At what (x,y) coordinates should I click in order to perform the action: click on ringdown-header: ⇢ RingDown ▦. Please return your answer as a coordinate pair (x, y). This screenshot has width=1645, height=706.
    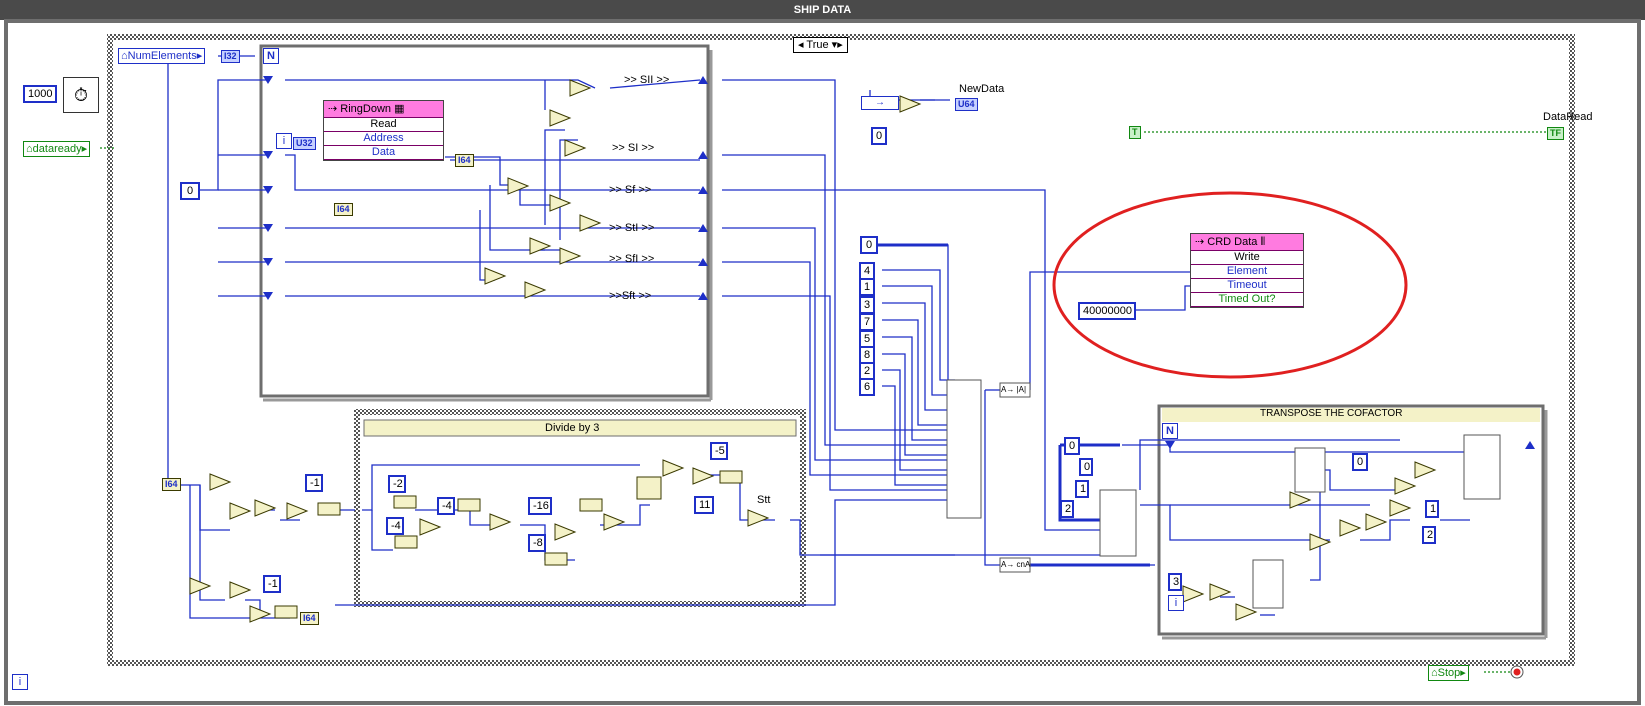
    Looking at the image, I should click on (383, 109).